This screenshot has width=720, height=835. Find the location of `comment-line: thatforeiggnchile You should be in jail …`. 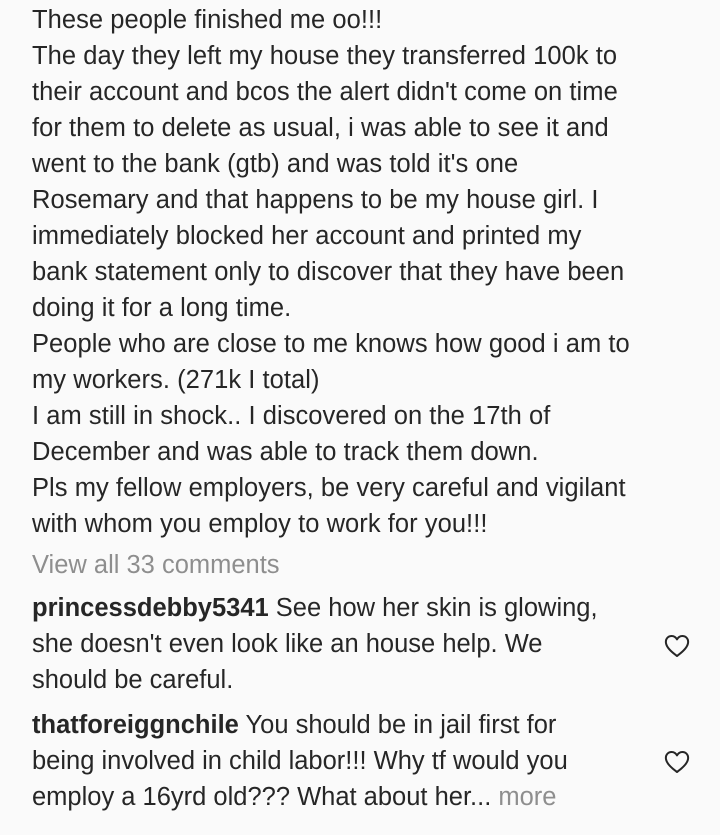

comment-line: thatforeiggnchile You should be in jail … is located at coordinates (376, 725).